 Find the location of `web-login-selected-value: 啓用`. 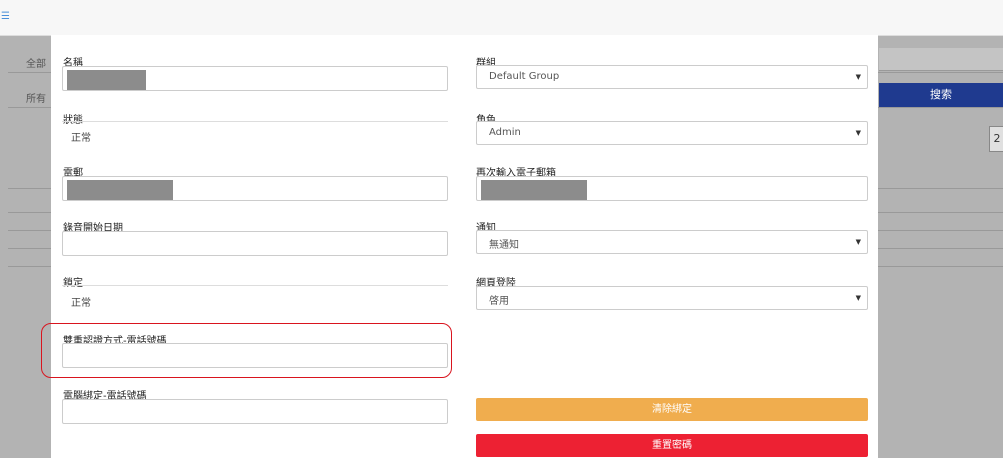

web-login-selected-value: 啓用 is located at coordinates (499, 301).